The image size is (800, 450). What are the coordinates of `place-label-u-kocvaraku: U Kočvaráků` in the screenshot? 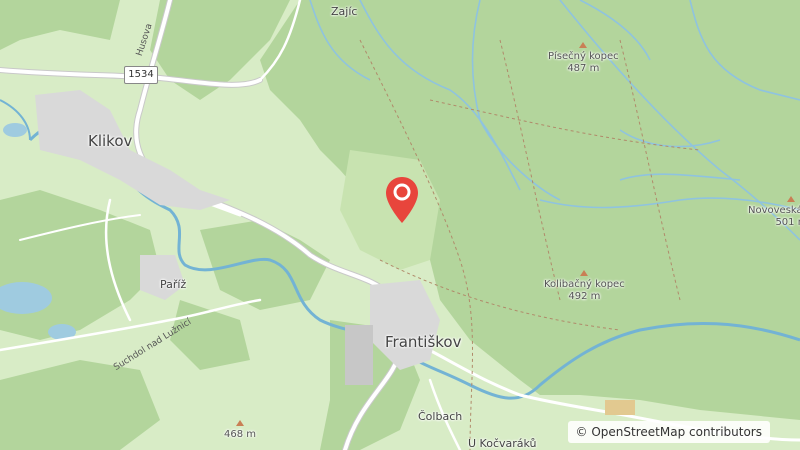 It's located at (502, 443).